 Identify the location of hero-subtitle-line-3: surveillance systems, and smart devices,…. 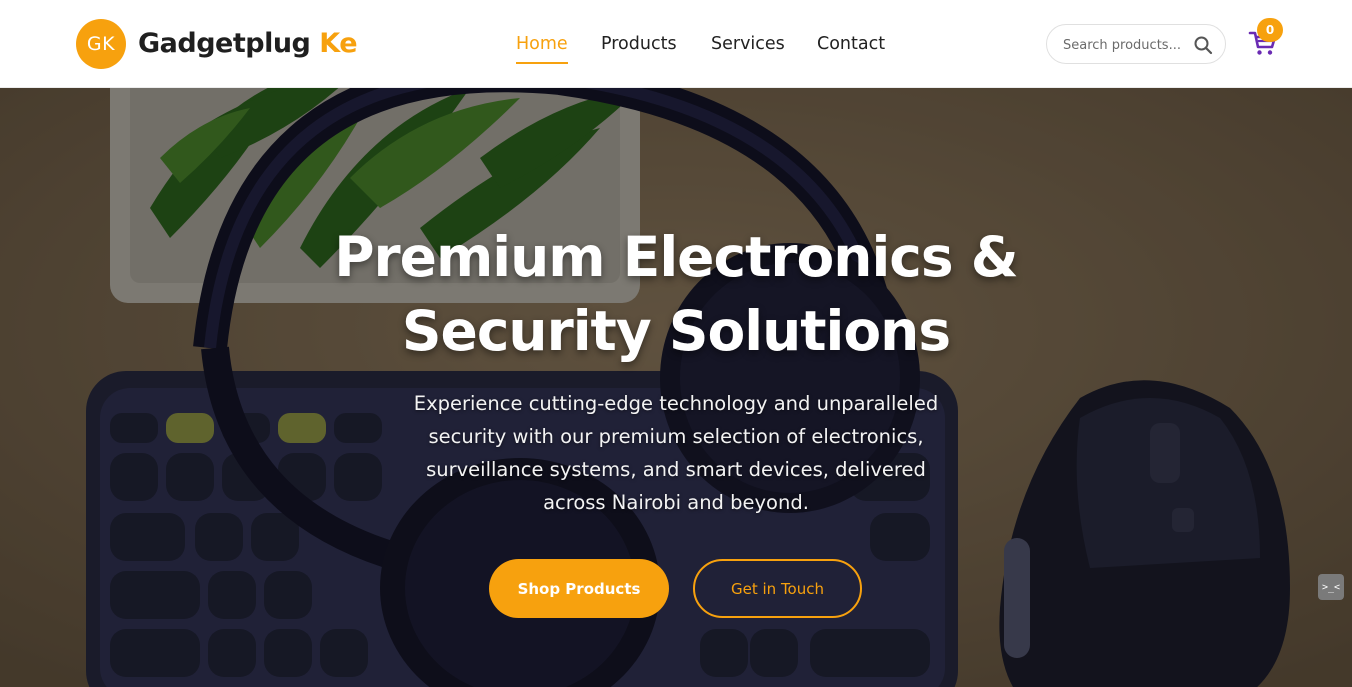
(676, 469).